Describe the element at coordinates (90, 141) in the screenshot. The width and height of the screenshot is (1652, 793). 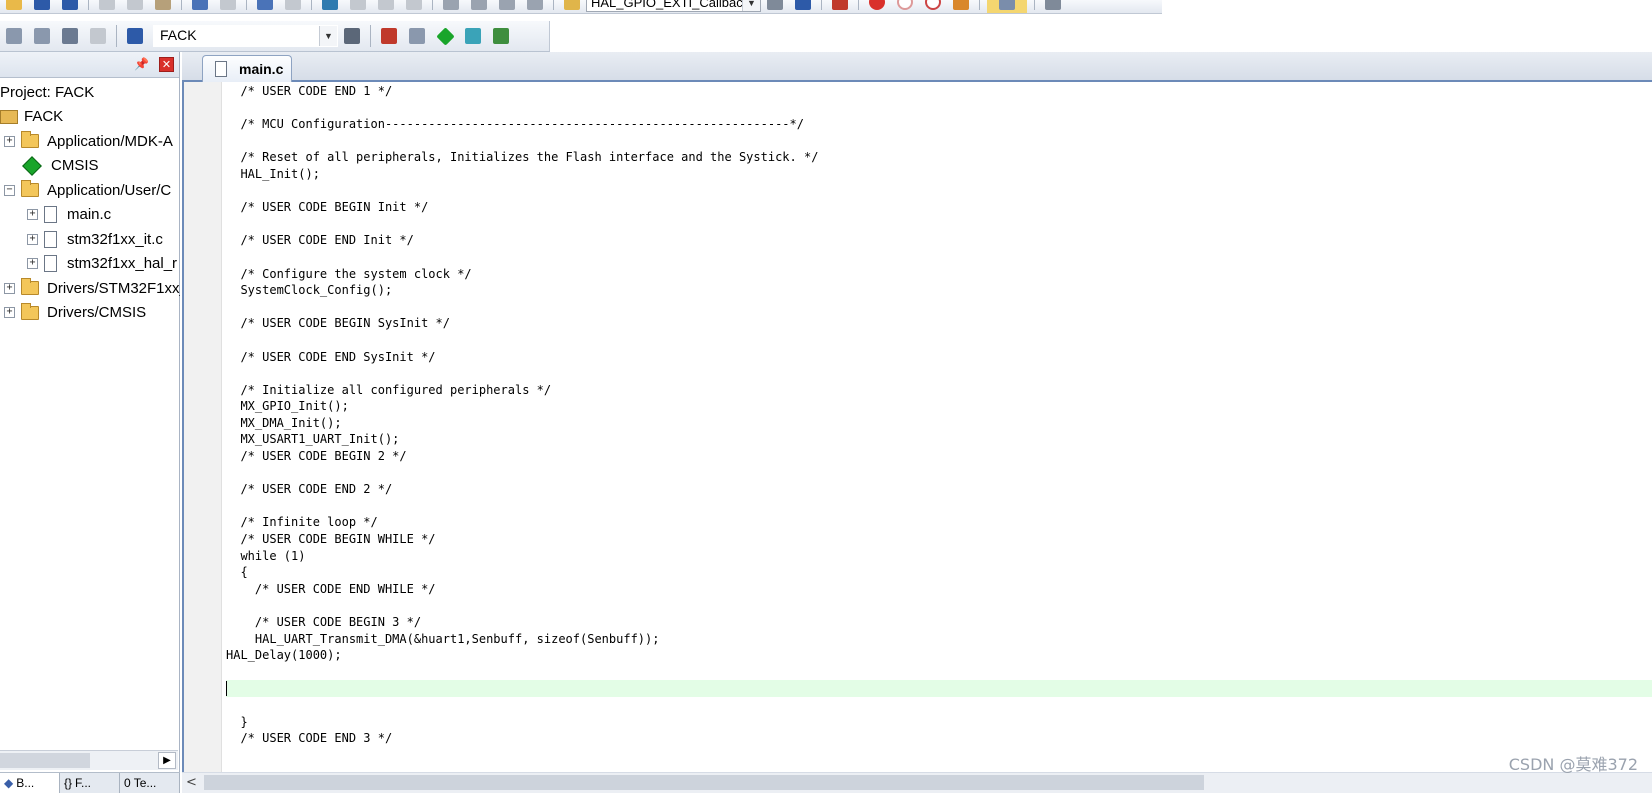
I see `tree-item: + Application/MDK-A` at that location.